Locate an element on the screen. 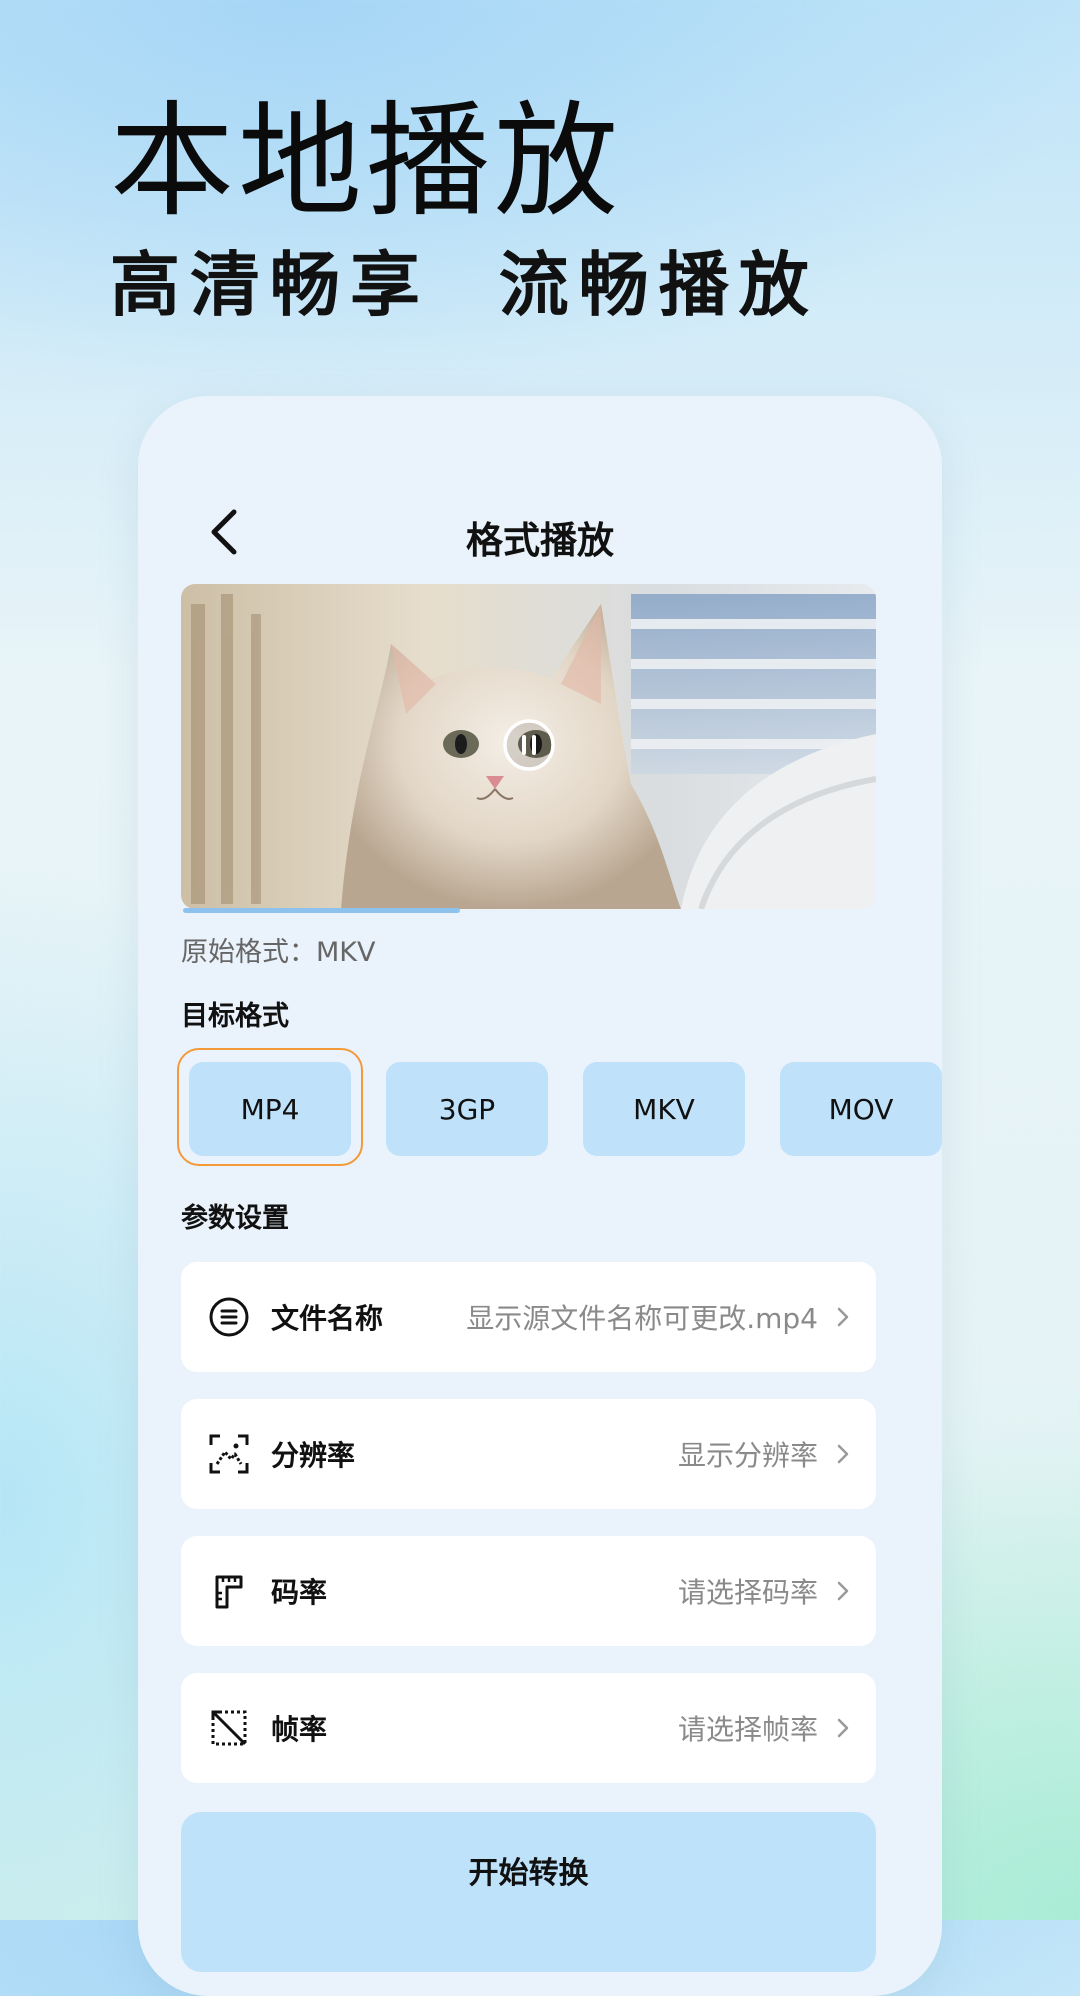 The width and height of the screenshot is (1080, 1996). nav-bar: 格式播放 is located at coordinates (540, 531).